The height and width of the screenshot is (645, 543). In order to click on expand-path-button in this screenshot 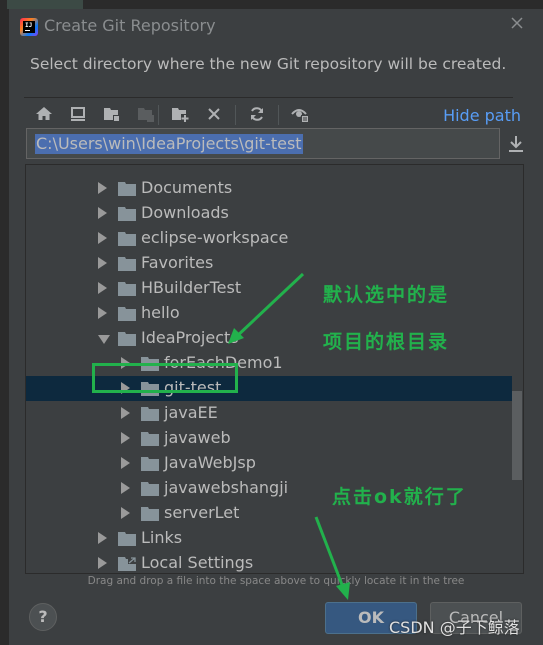, I will do `click(516, 144)`.